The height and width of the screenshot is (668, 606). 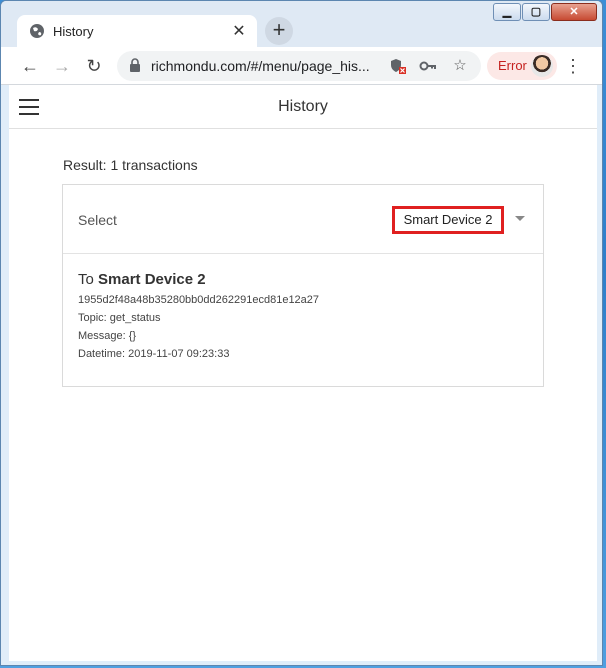 I want to click on profile-error-button: Error, so click(x=522, y=66).